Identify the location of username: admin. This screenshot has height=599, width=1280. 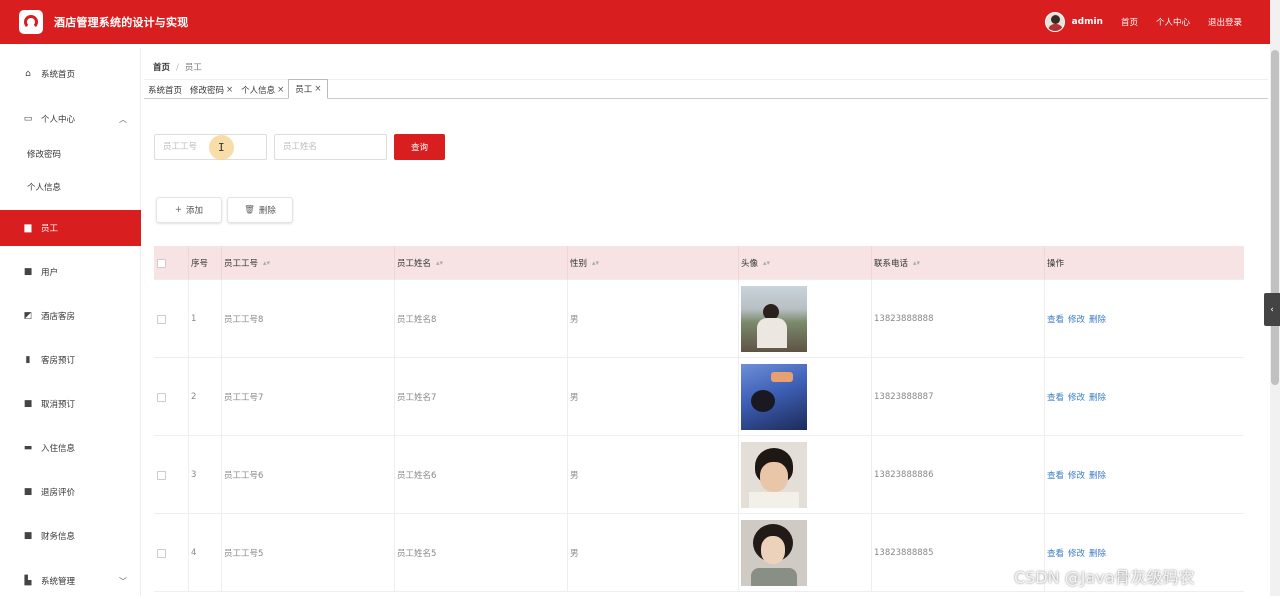
(1087, 22).